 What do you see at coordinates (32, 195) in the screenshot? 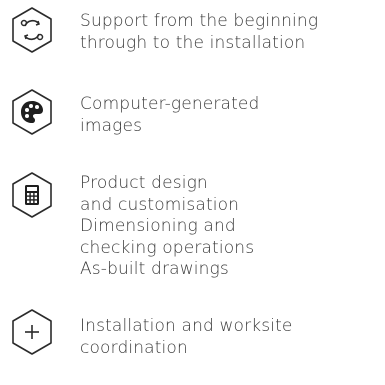
I see `calculator-icon` at bounding box center [32, 195].